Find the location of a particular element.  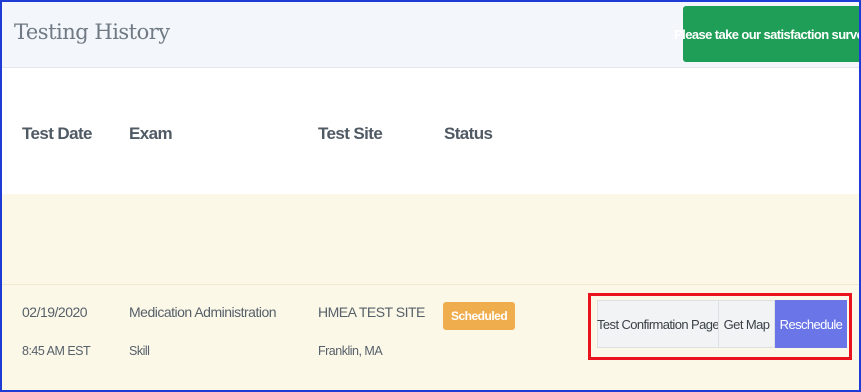

exam-type: Skill is located at coordinates (139, 351).